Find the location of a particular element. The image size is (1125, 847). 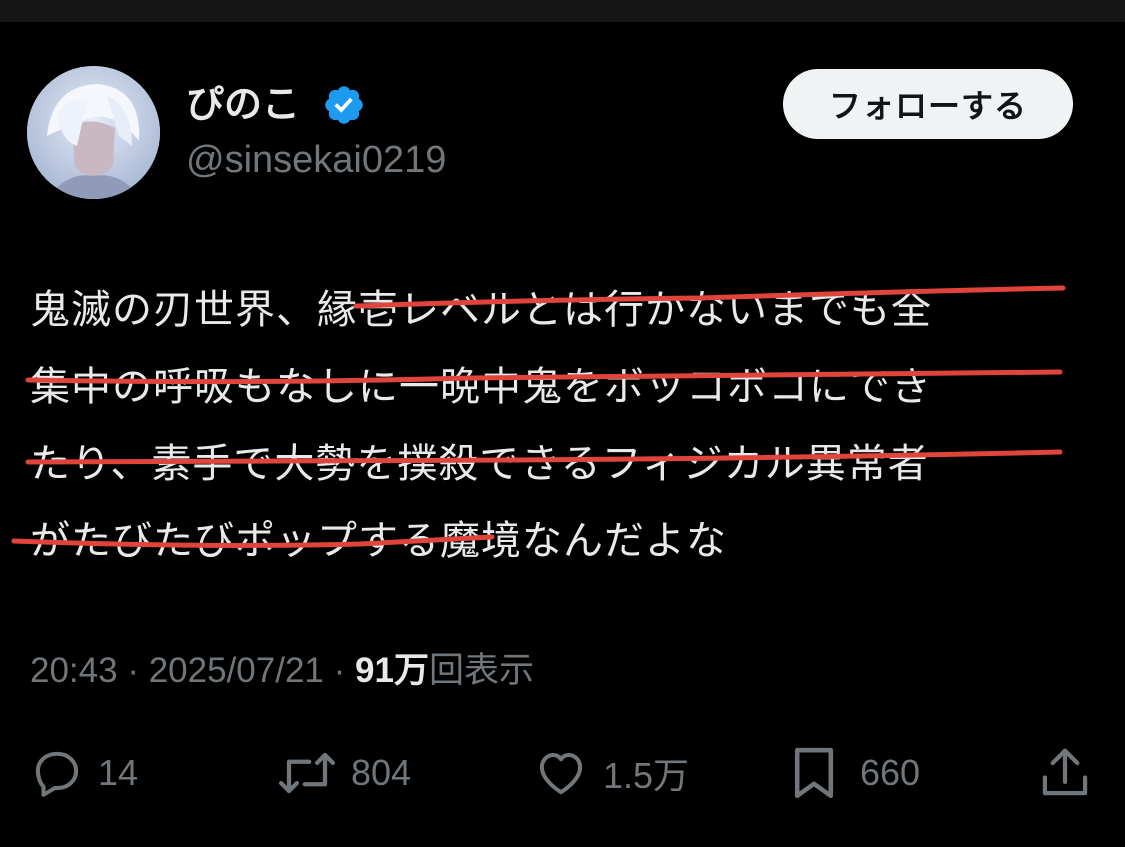

tweet-line: たり、素手で大勢を撲殺できるフィジカル異常者 is located at coordinates (479, 464).